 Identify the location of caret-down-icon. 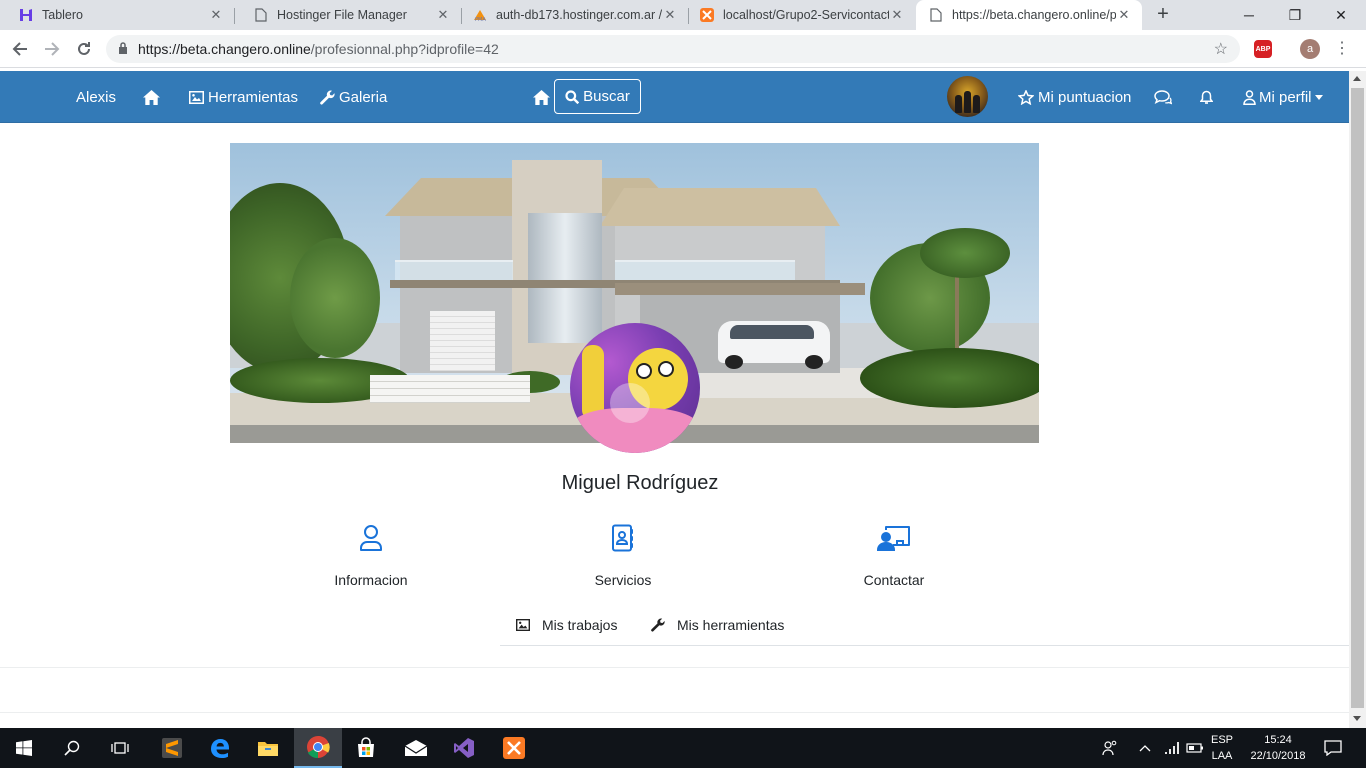
(1318, 97).